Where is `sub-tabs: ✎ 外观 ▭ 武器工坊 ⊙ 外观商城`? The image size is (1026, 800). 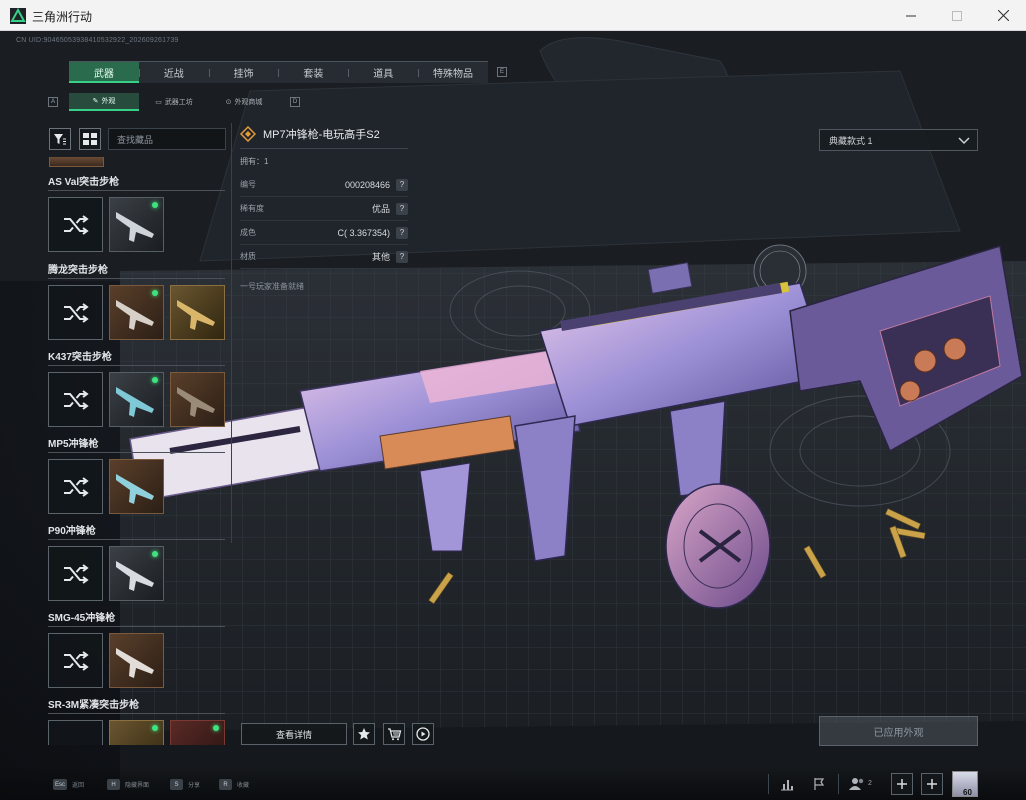
sub-tabs: ✎ 外观 ▭ 武器工坊 ⊙ 外观商城 is located at coordinates (174, 102).